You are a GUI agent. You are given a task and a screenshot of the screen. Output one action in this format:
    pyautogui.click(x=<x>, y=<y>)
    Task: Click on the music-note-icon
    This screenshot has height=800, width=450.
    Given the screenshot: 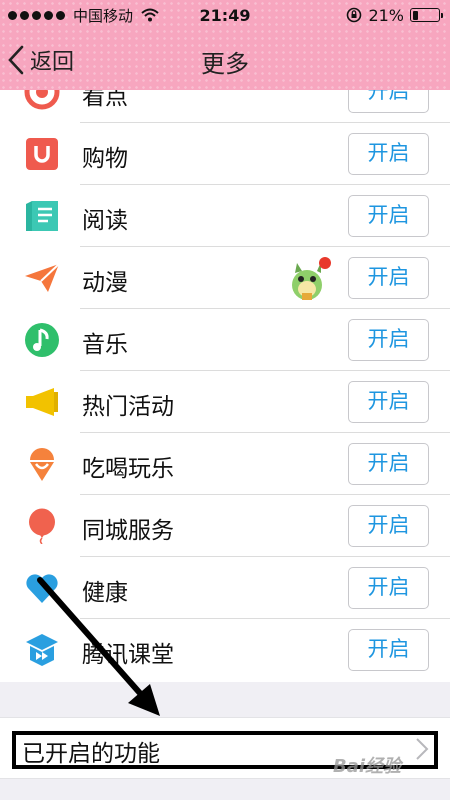 What is the action you would take?
    pyautogui.click(x=42, y=340)
    